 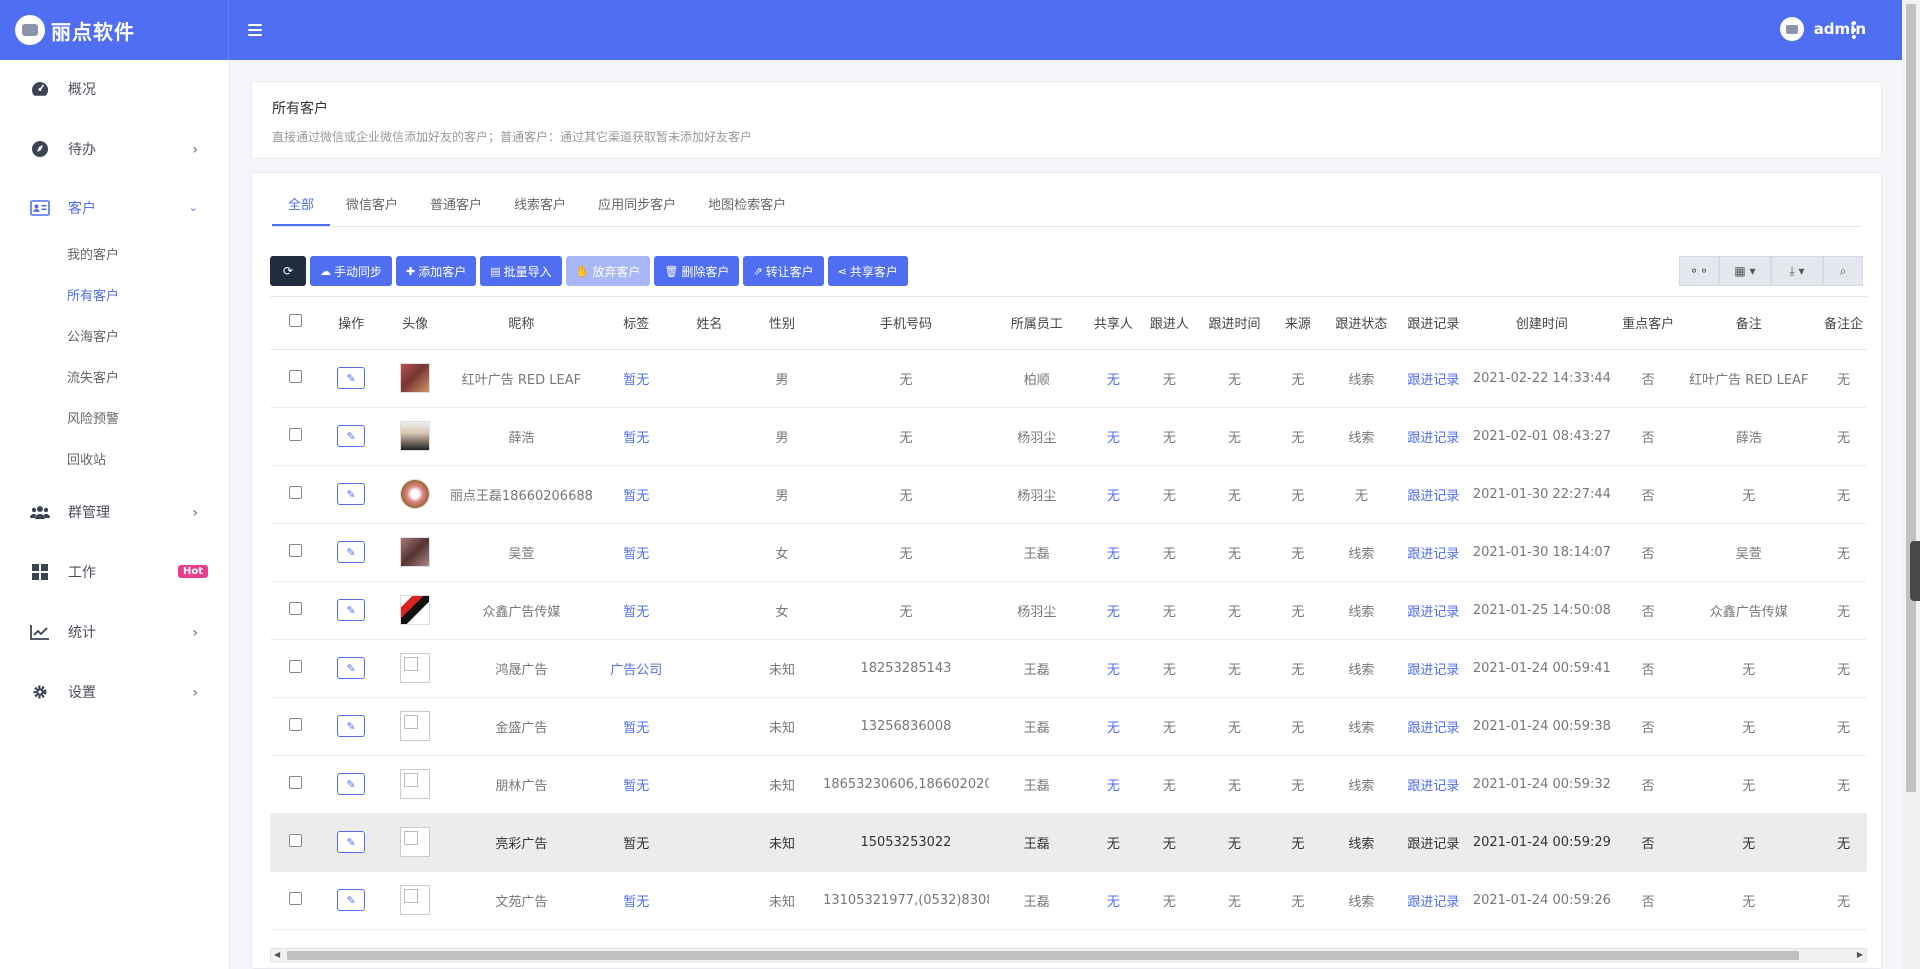 What do you see at coordinates (86, 458) in the screenshot?
I see `sidebar-subitem-recycle-bin: 回收站` at bounding box center [86, 458].